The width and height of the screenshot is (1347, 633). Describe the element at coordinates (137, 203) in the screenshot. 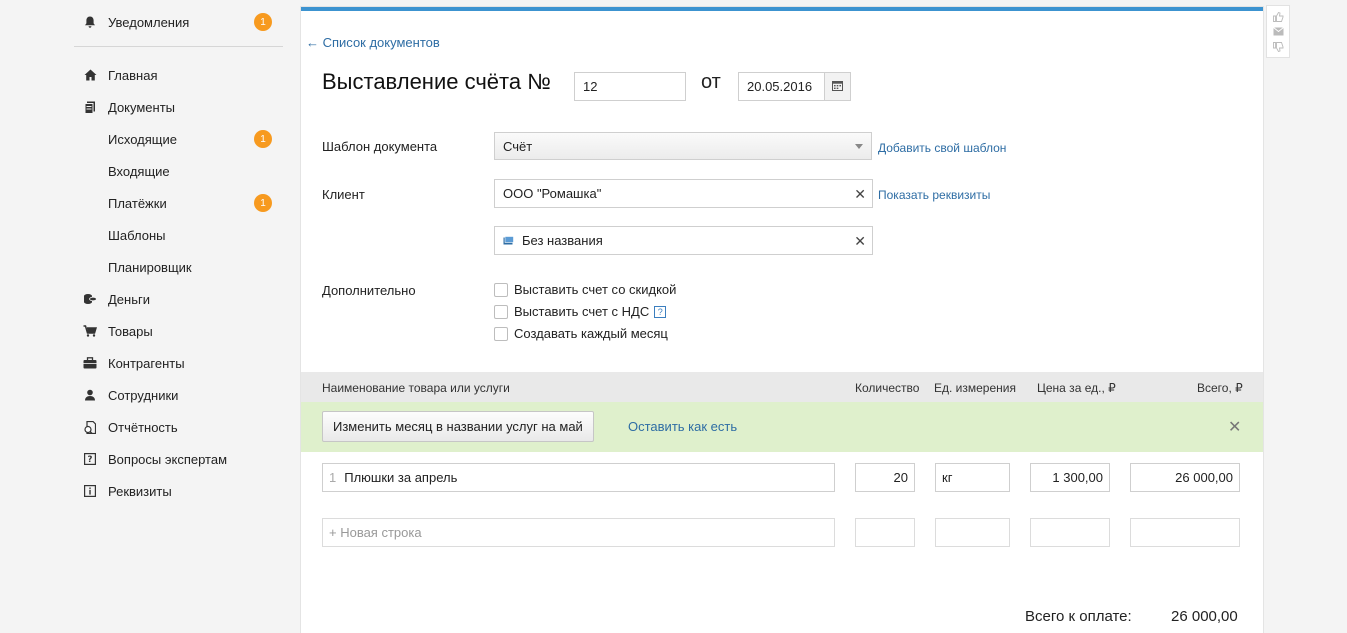

I see `sidebar-item-label: Платёжки` at that location.